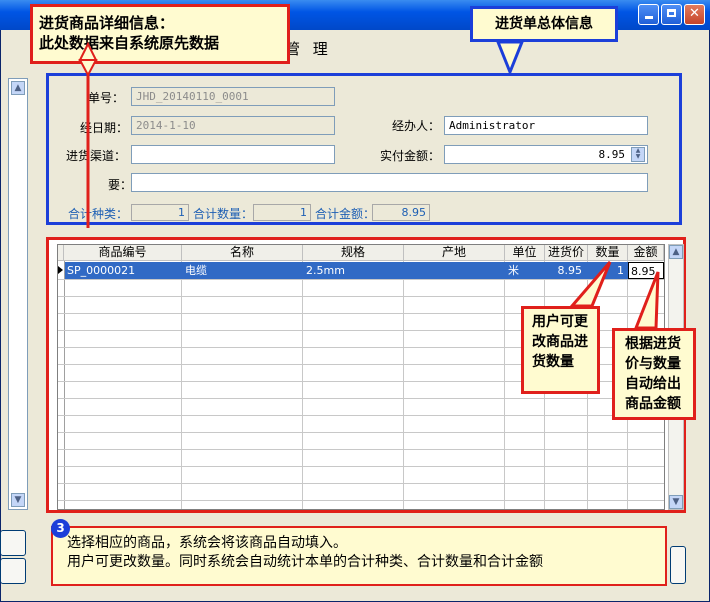 The height and width of the screenshot is (602, 710). Describe the element at coordinates (60, 528) in the screenshot. I see `step-badge: 3` at that location.